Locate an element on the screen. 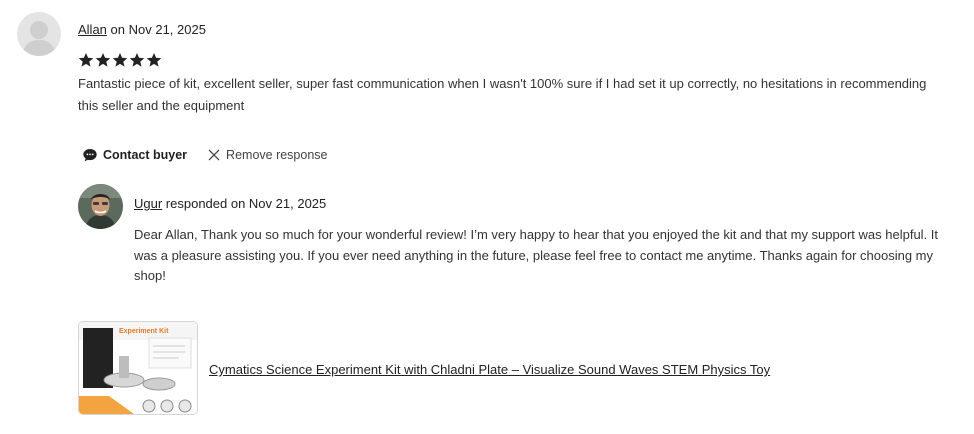 The height and width of the screenshot is (434, 974). reviewer-line: Allan on Nov 21, 2025 is located at coordinates (142, 29).